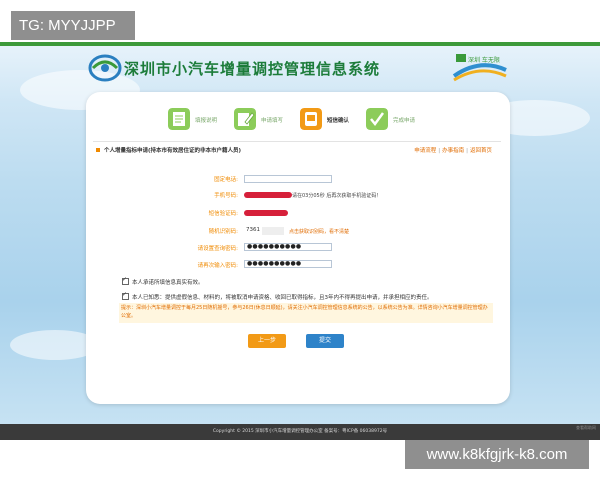  What do you see at coordinates (168, 283) in the screenshot?
I see `commitment-text: 本人承诺所填信息真实有效。` at bounding box center [168, 283].